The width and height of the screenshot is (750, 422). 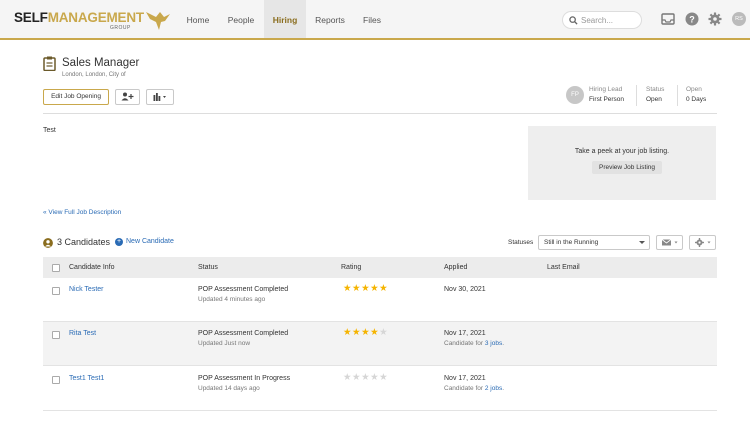 I want to click on search-box, so click(x=602, y=20).